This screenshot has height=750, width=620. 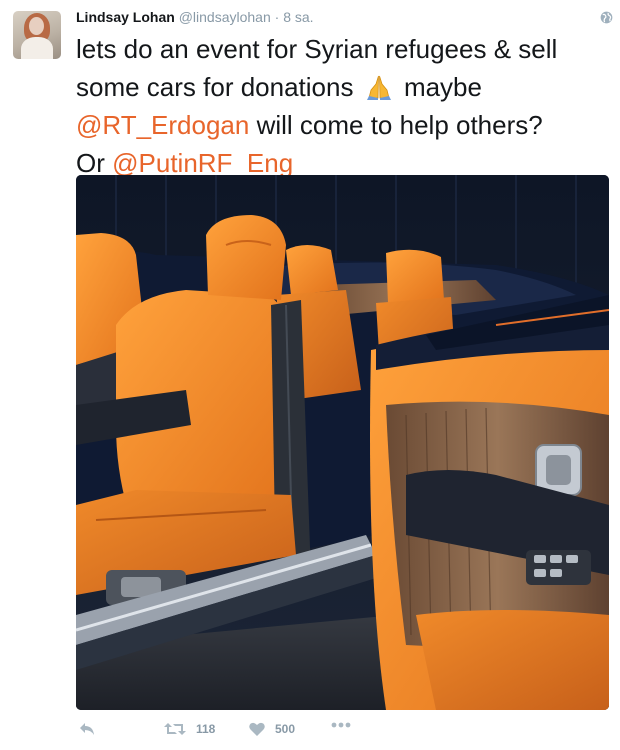 What do you see at coordinates (162, 125) in the screenshot?
I see `mention-link: @RT_Erdogan` at bounding box center [162, 125].